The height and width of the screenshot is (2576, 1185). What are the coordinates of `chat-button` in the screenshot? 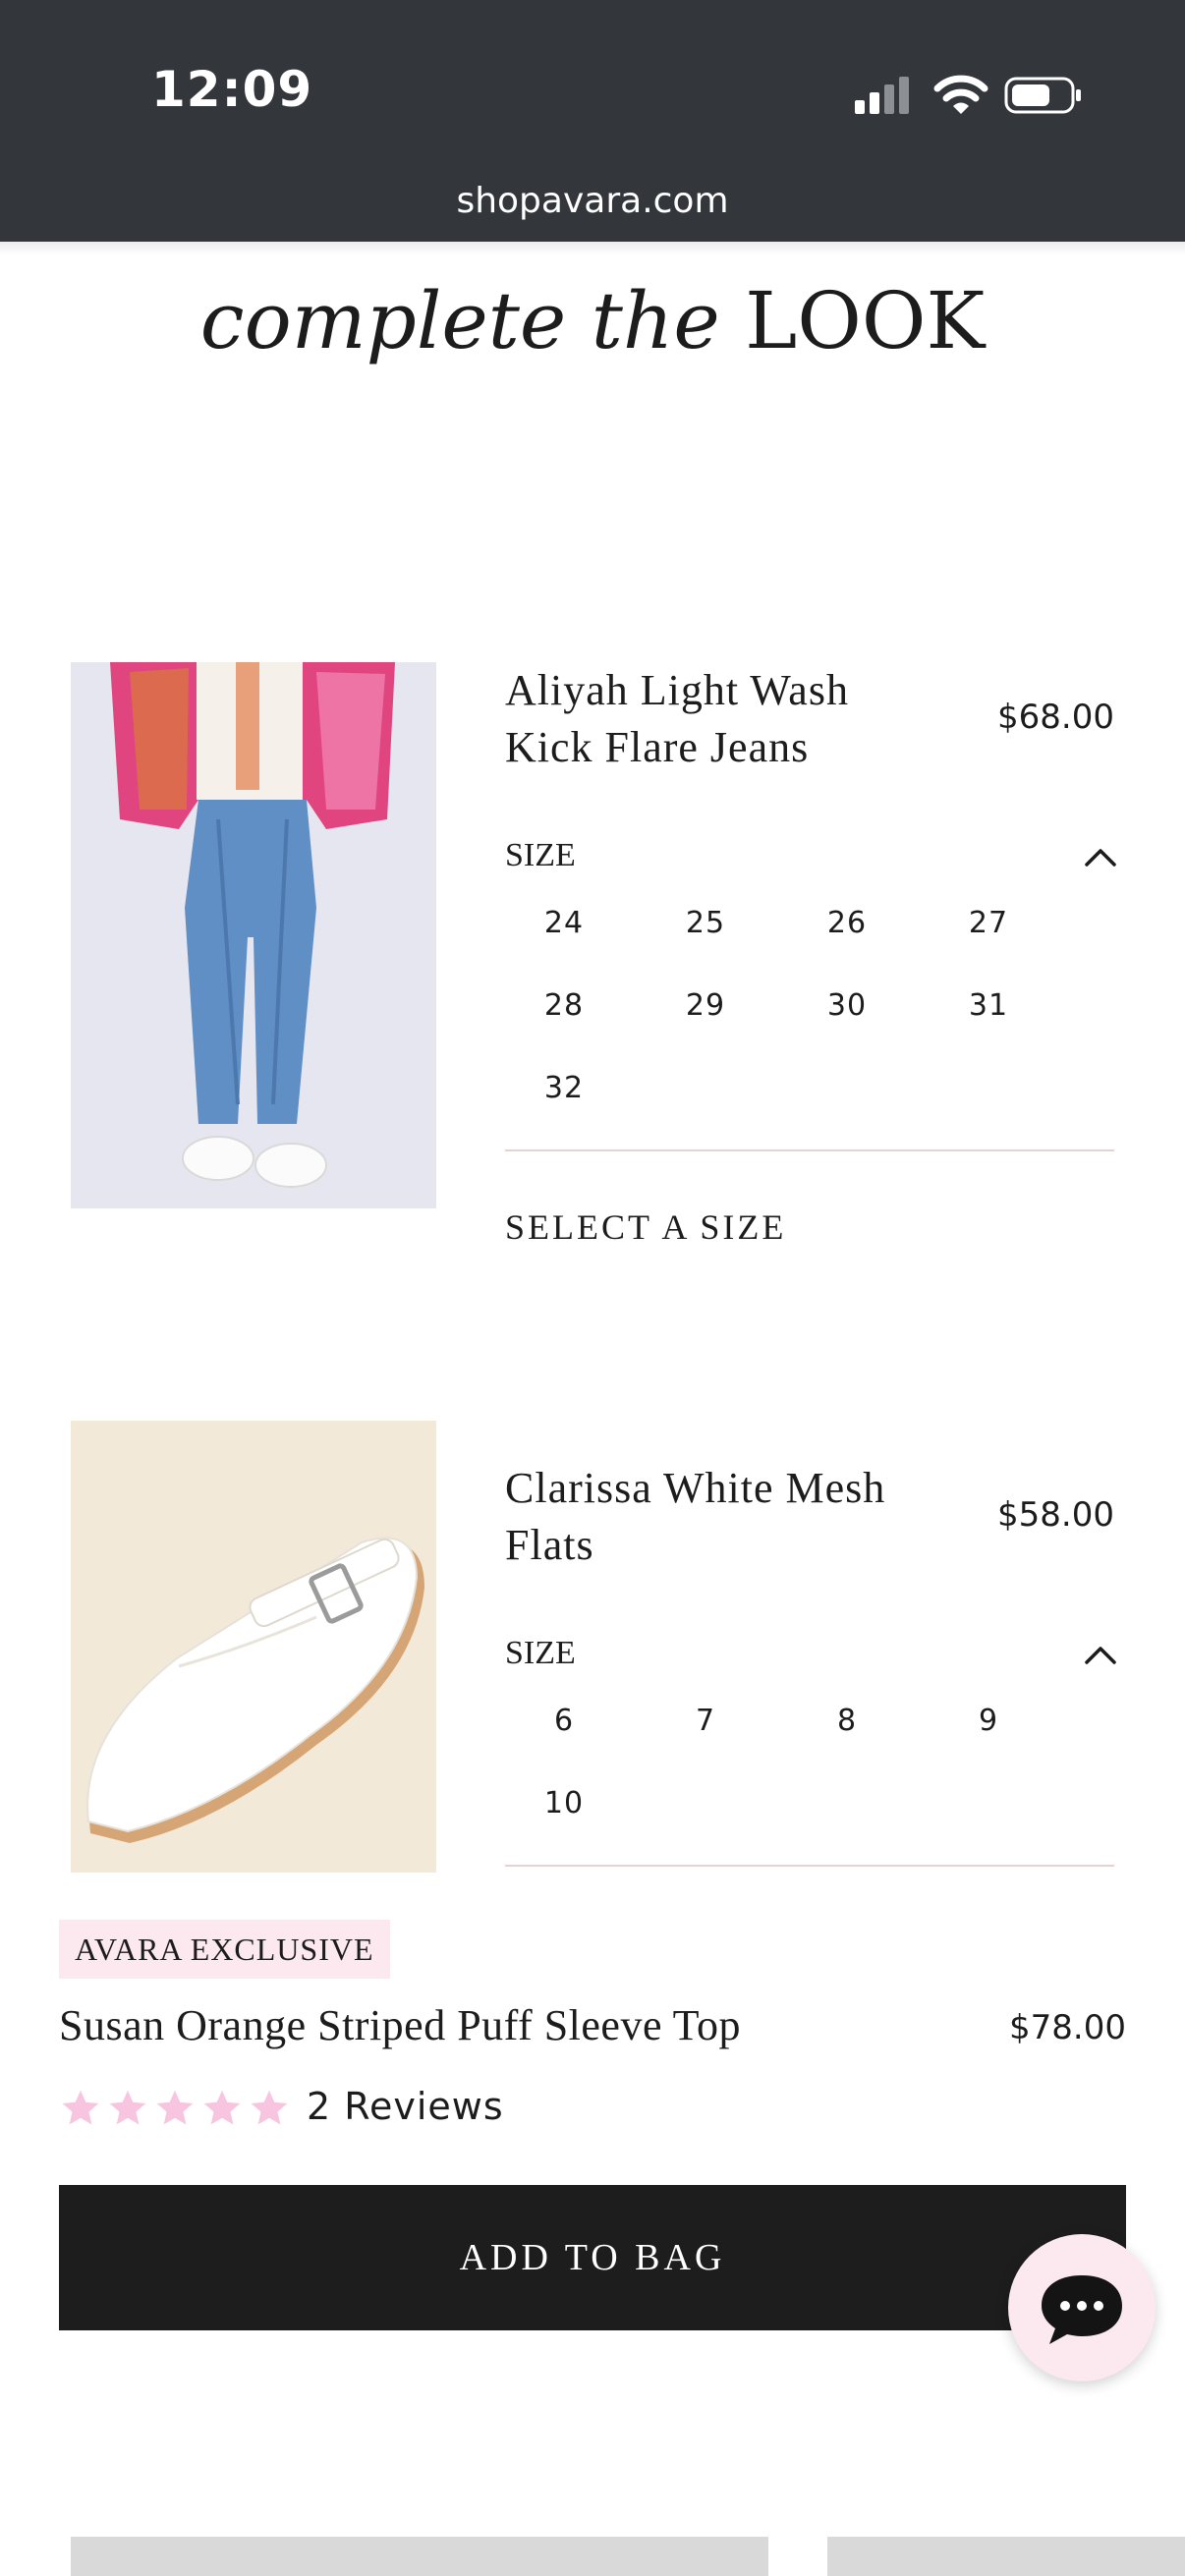 It's located at (1082, 2307).